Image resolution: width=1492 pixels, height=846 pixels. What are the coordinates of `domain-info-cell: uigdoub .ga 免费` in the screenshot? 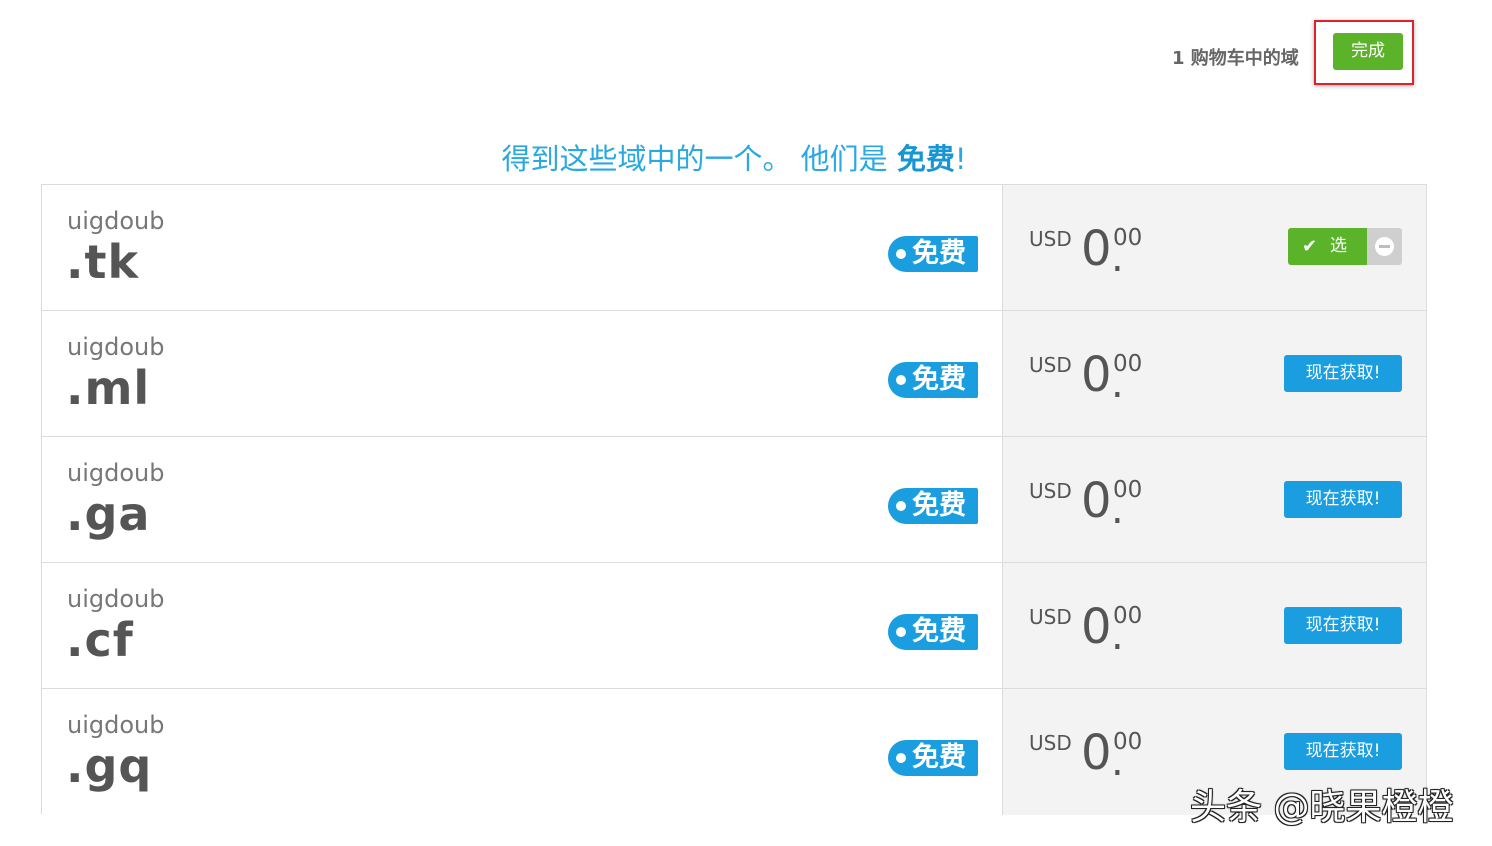 It's located at (522, 499).